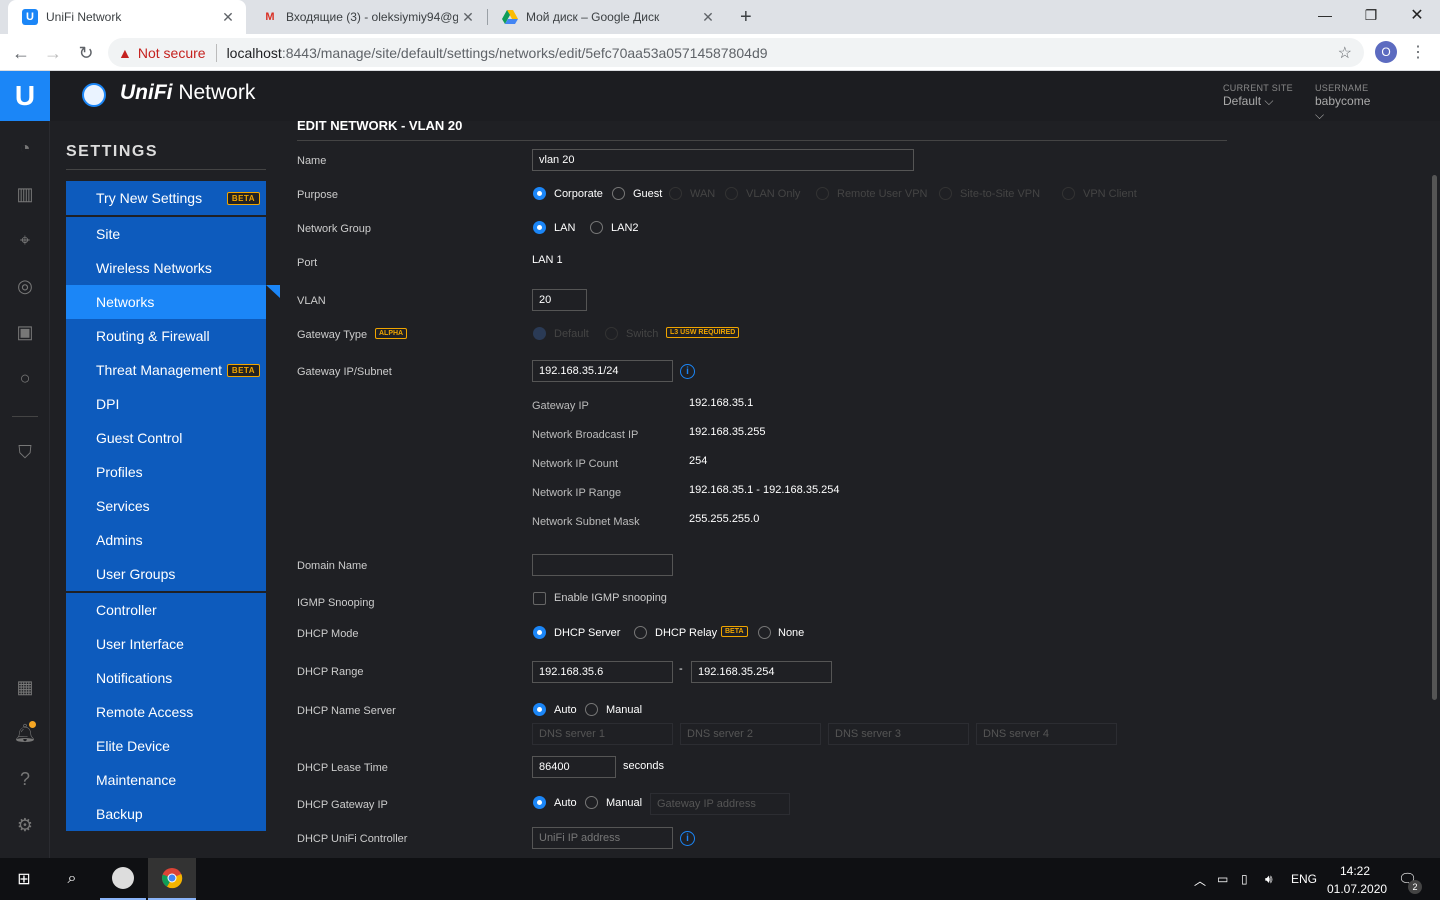 This screenshot has width=1440, height=900. Describe the element at coordinates (21, 53) in the screenshot. I see `back-icon: ←` at that location.